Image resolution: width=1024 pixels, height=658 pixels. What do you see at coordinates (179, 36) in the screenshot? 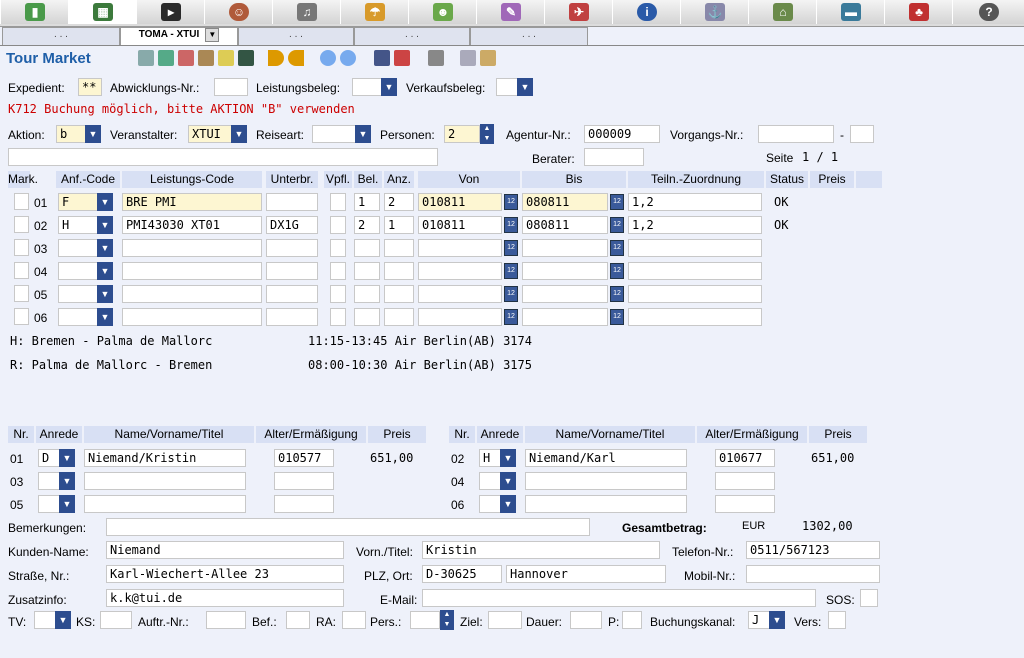
I see `tab-toma-xtui: TOMA - XTUI ▼` at bounding box center [179, 36].